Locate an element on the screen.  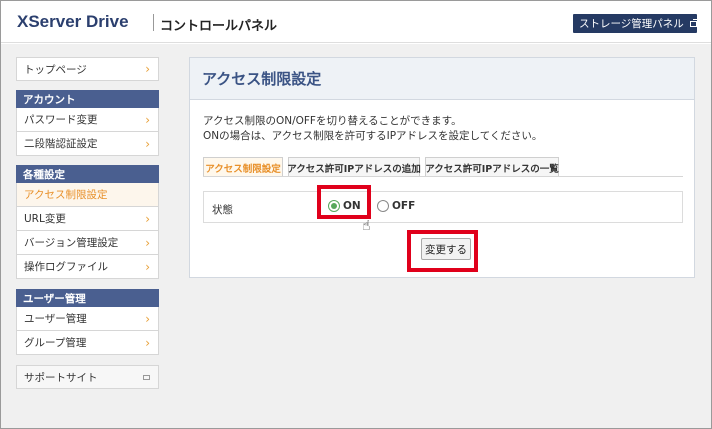
sidebar-item-url: URL変更 › is located at coordinates (87, 219).